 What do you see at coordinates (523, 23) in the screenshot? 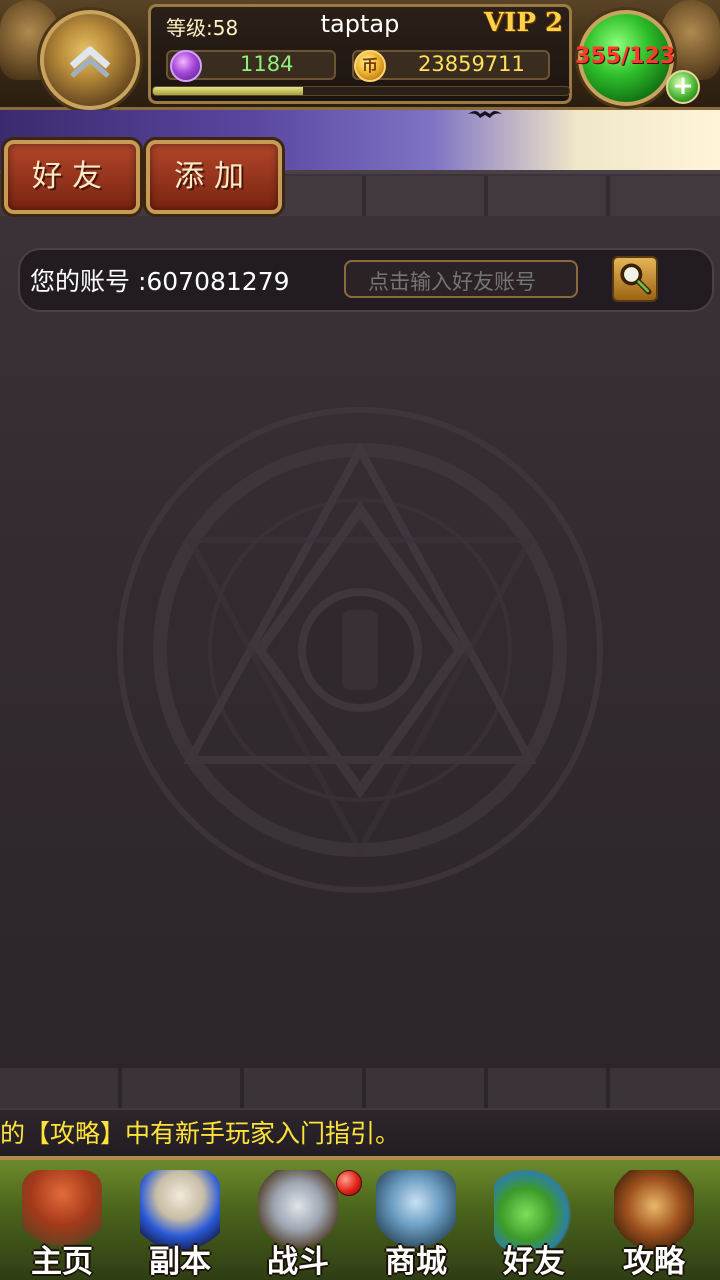
I see `vip-badge: VIP 2` at bounding box center [523, 23].